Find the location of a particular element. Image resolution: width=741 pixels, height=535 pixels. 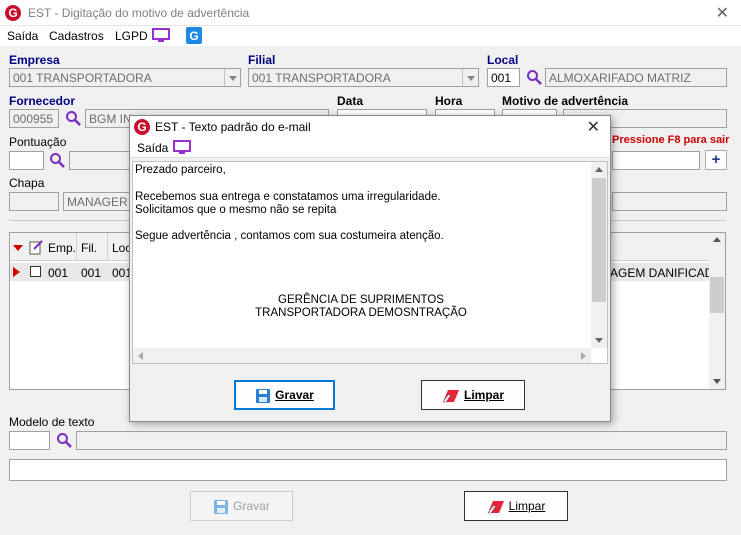

pontuacao-extra-input is located at coordinates (656, 160).